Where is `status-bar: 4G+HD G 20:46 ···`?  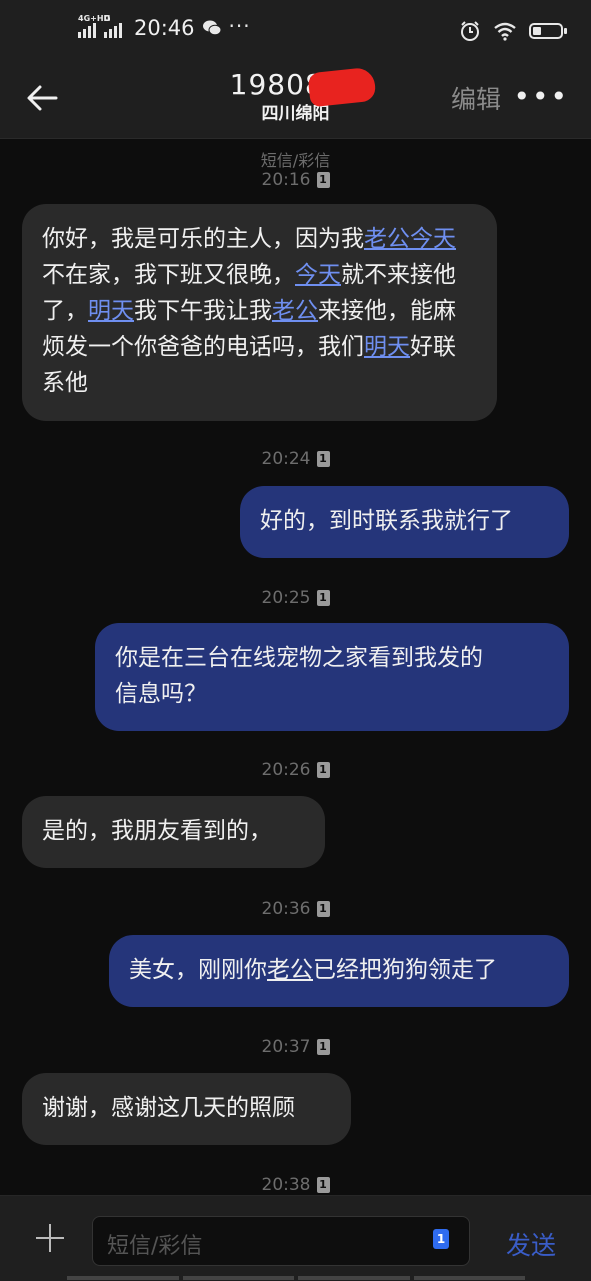
status-bar: 4G+HD G 20:46 ··· is located at coordinates (295, 32).